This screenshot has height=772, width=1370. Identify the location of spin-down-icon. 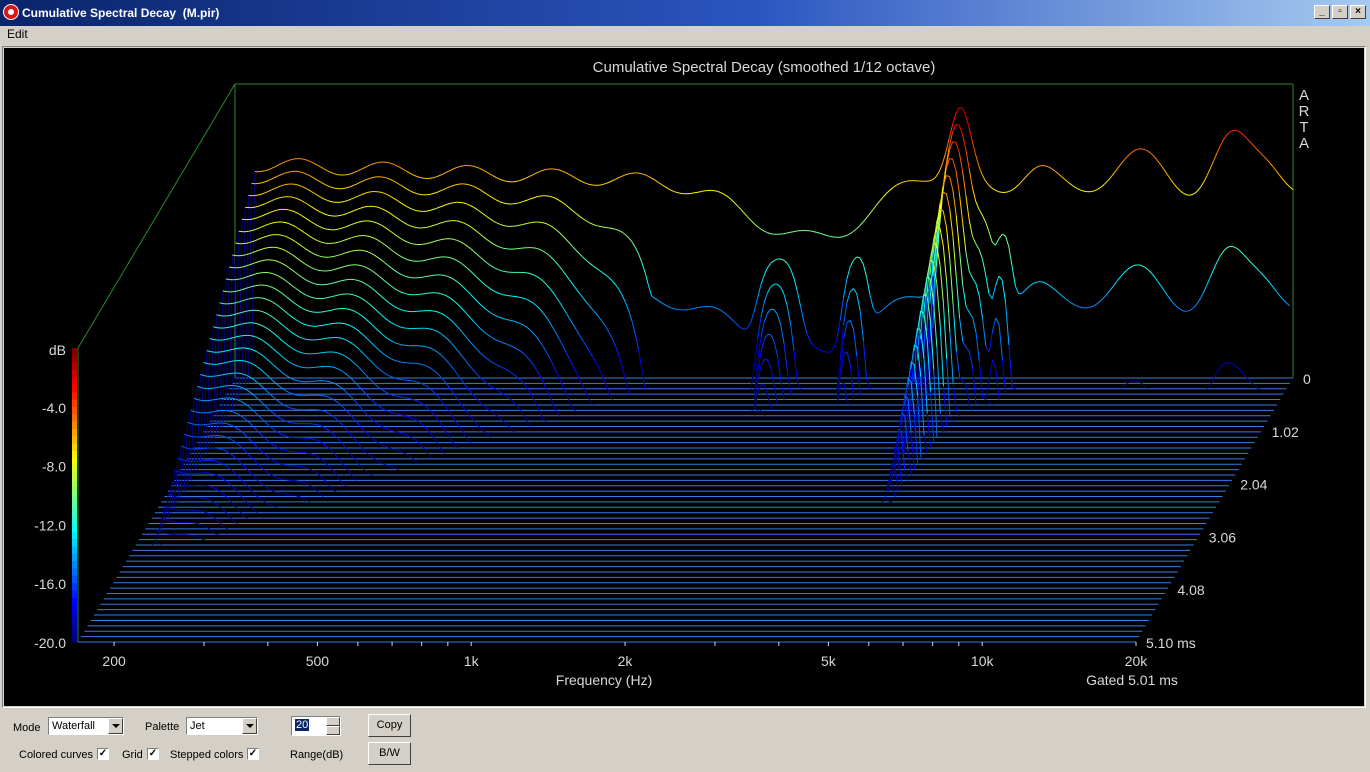
(333, 730).